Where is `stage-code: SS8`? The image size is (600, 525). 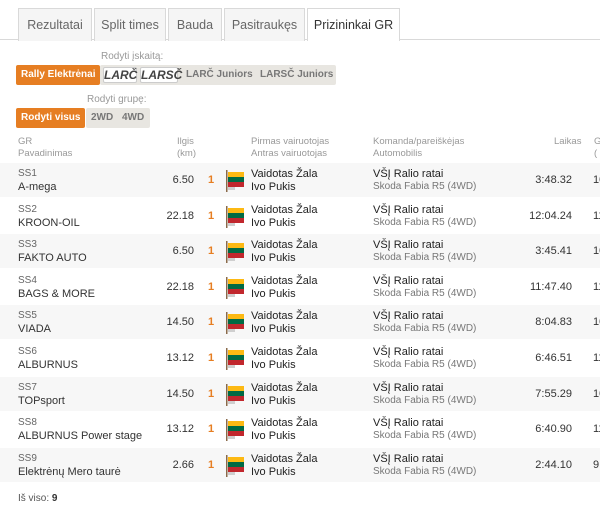
stage-code: SS8 is located at coordinates (27, 423).